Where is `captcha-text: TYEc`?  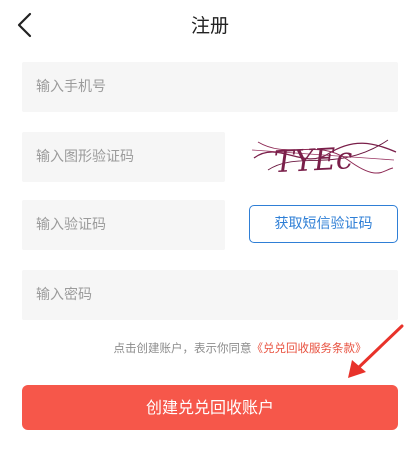
captcha-text: TYEc is located at coordinates (313, 160).